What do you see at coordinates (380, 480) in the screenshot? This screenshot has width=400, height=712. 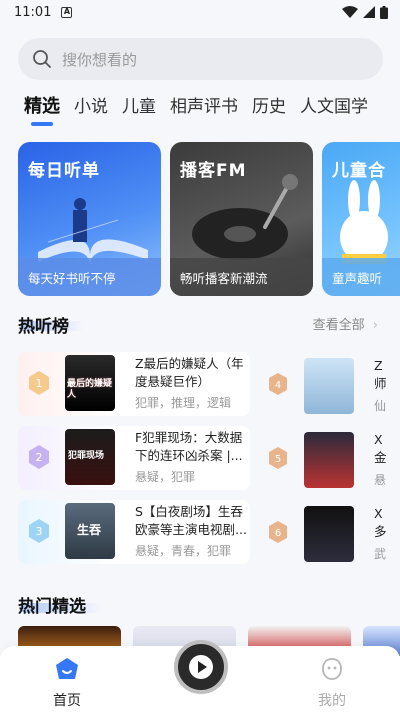 I see `item-tags: 悬` at bounding box center [380, 480].